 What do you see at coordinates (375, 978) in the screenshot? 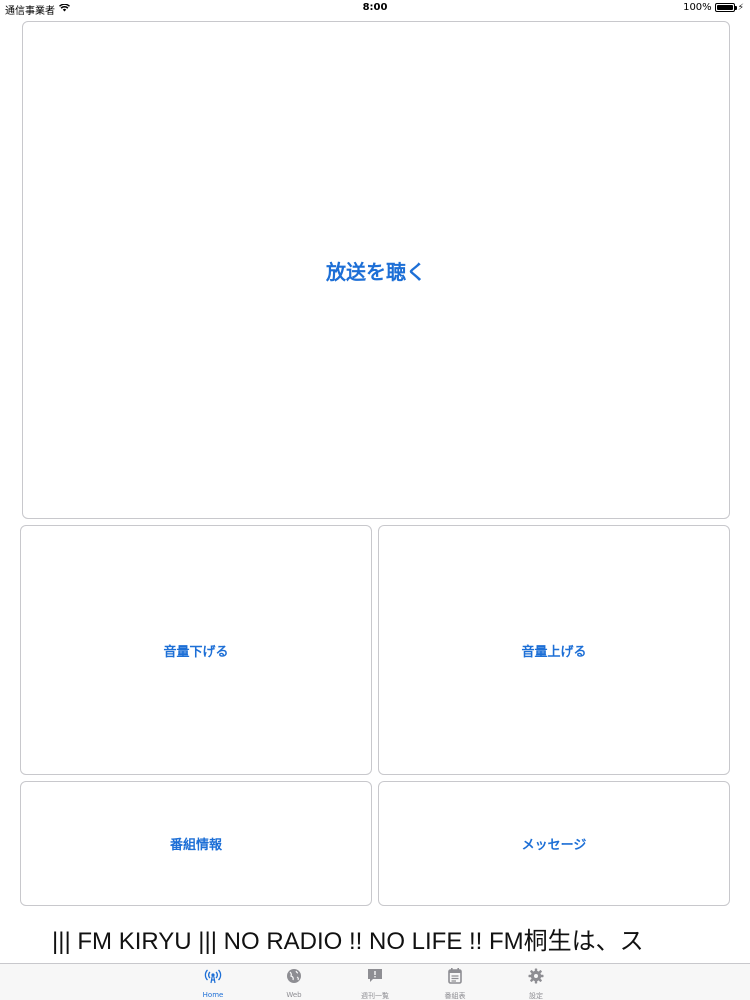
I see `message-icon` at bounding box center [375, 978].